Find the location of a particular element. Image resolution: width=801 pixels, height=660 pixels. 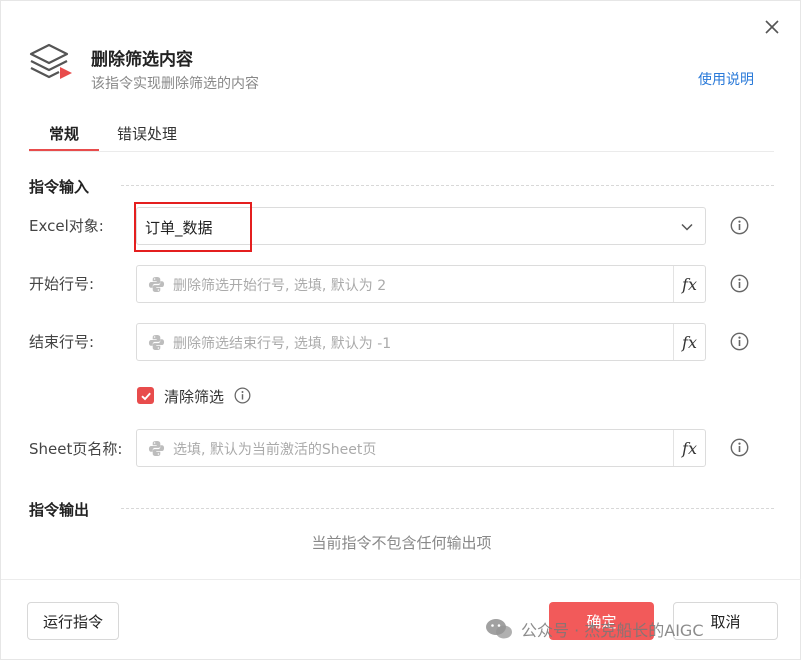

clear-filter-checkbox is located at coordinates (145, 395).